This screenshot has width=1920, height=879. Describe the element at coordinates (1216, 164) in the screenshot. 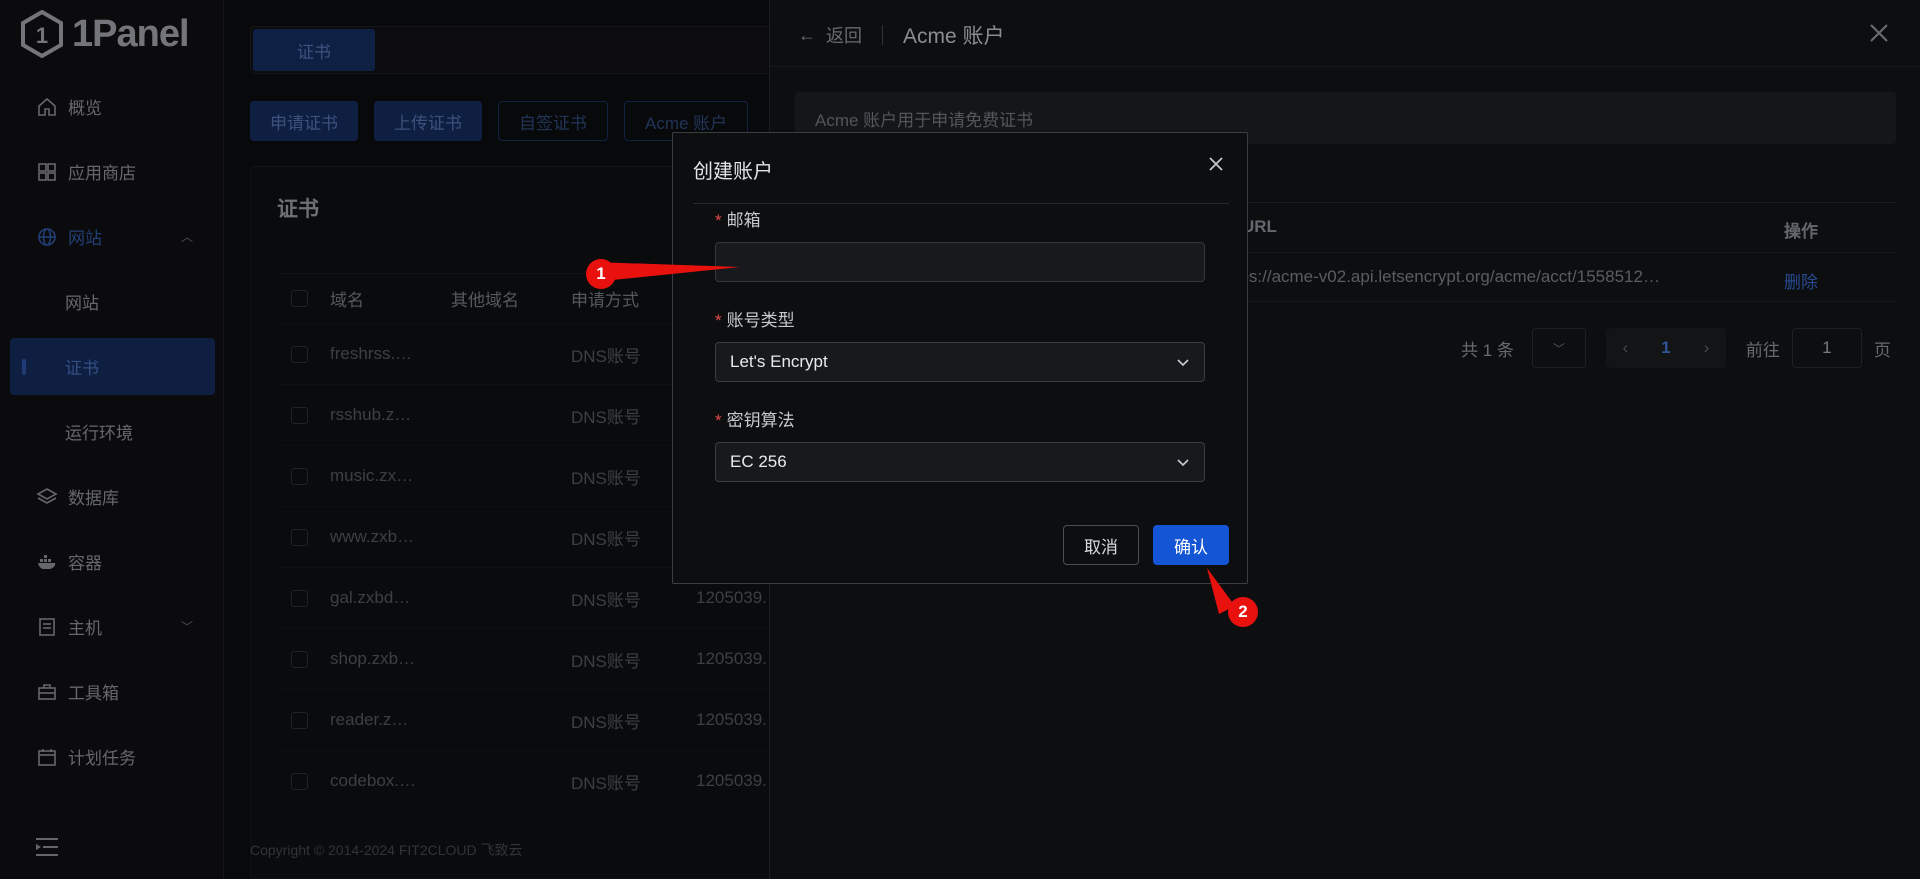

I see `close-icon` at that location.